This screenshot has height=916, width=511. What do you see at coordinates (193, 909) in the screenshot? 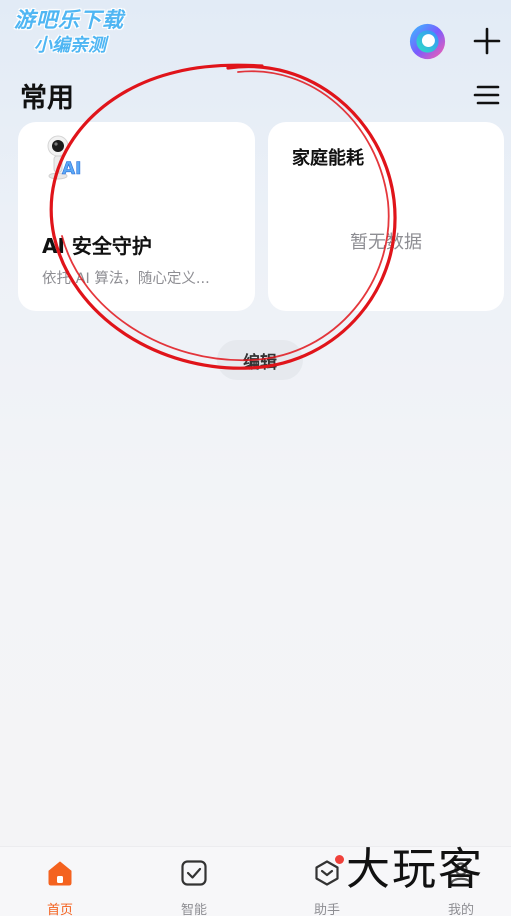
I see `nav-label-smart: 智能` at bounding box center [193, 909].